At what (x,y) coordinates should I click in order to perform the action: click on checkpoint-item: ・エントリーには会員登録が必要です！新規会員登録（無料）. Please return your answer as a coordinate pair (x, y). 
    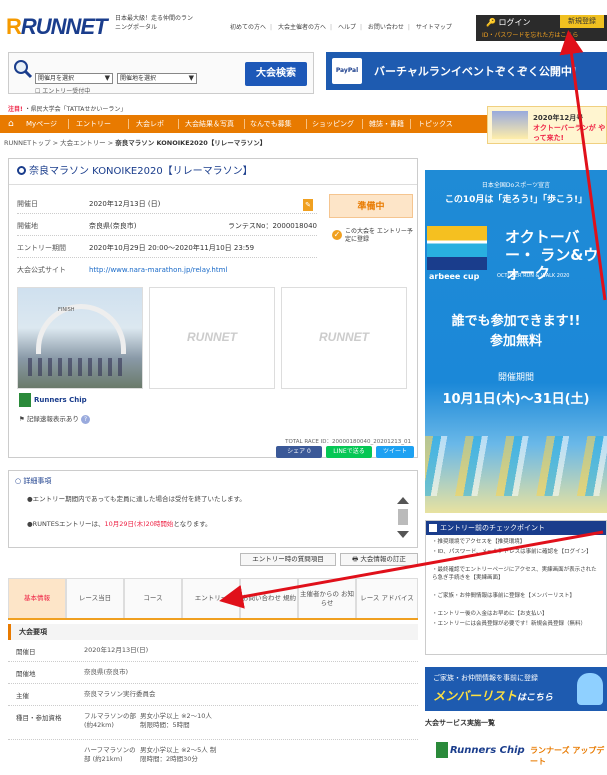
    Looking at the image, I should click on (517, 625).